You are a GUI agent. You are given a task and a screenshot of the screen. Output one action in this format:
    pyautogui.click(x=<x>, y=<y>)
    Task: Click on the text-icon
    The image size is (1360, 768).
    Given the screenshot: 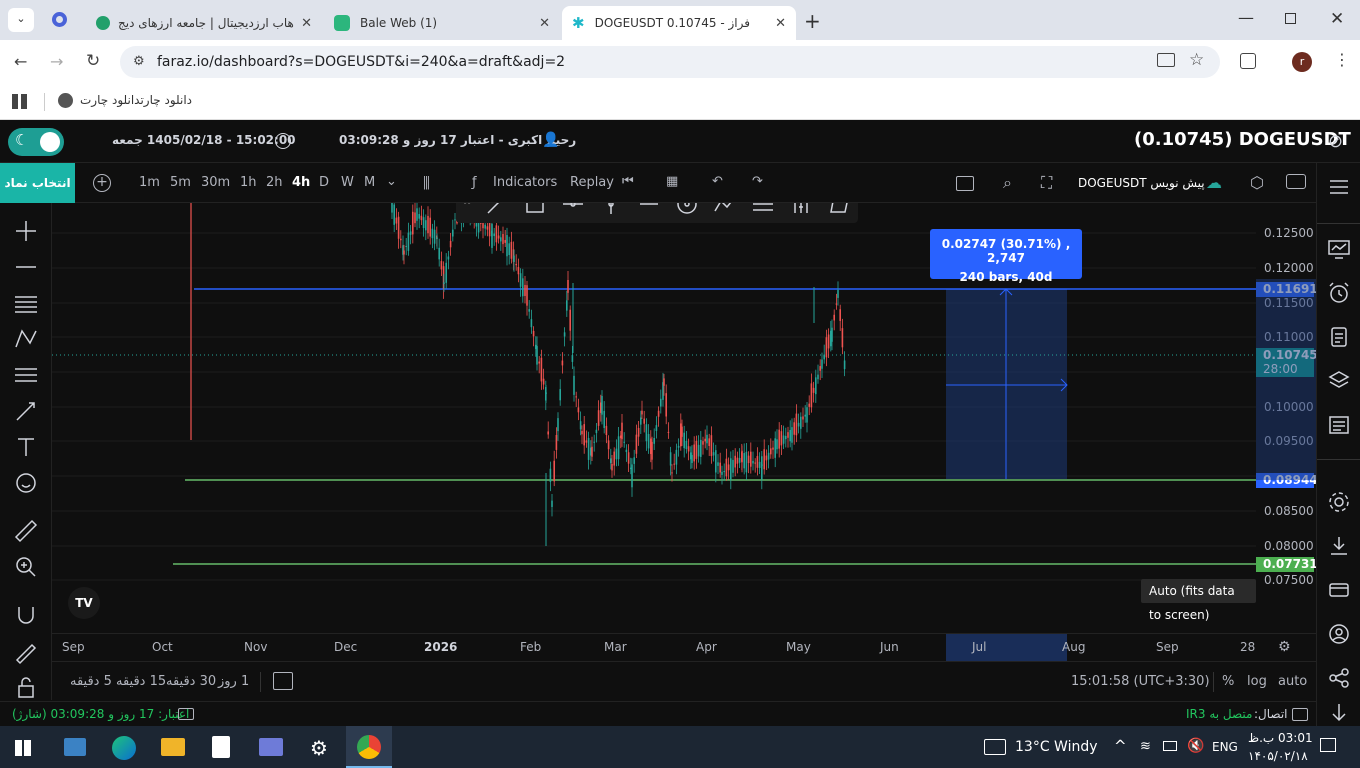 What is the action you would take?
    pyautogui.click(x=26, y=447)
    